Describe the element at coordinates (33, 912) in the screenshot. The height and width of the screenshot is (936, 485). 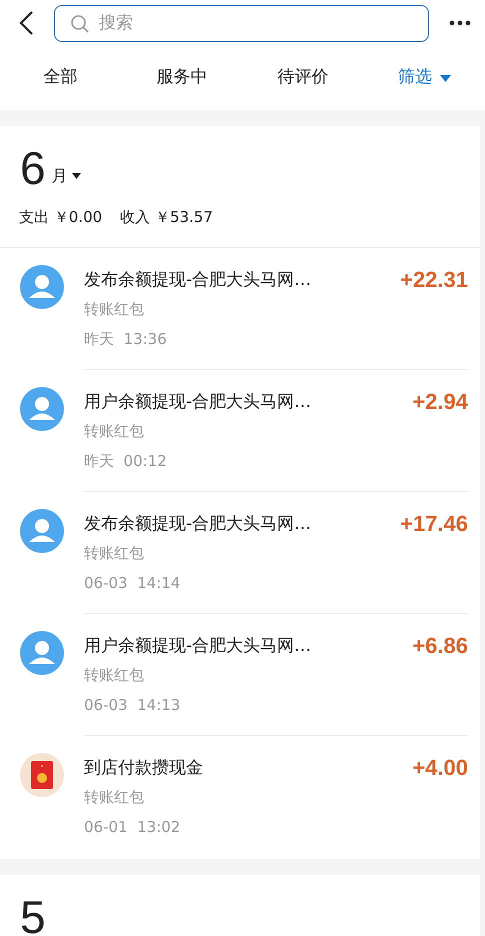
I see `month-number: 5` at that location.